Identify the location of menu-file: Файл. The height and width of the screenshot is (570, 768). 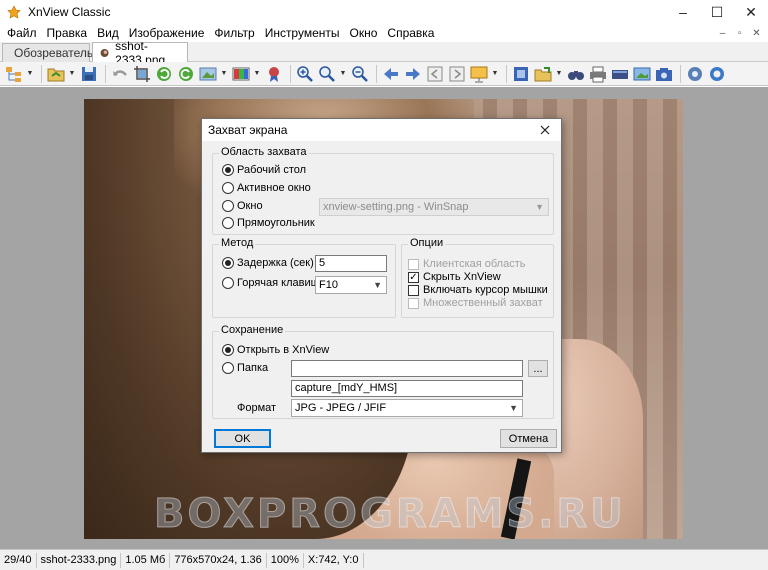
(22, 33).